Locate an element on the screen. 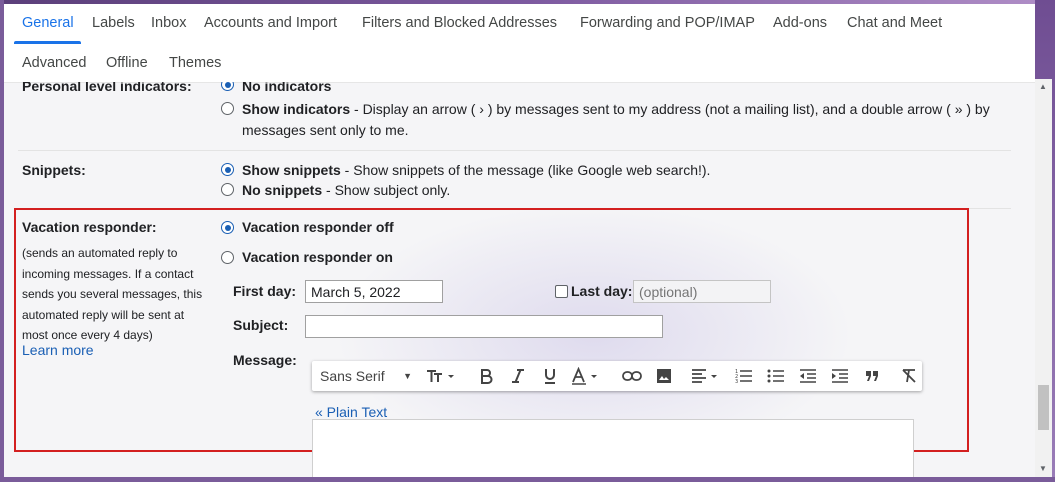  no-indicators-label: No indicators is located at coordinates (287, 88).